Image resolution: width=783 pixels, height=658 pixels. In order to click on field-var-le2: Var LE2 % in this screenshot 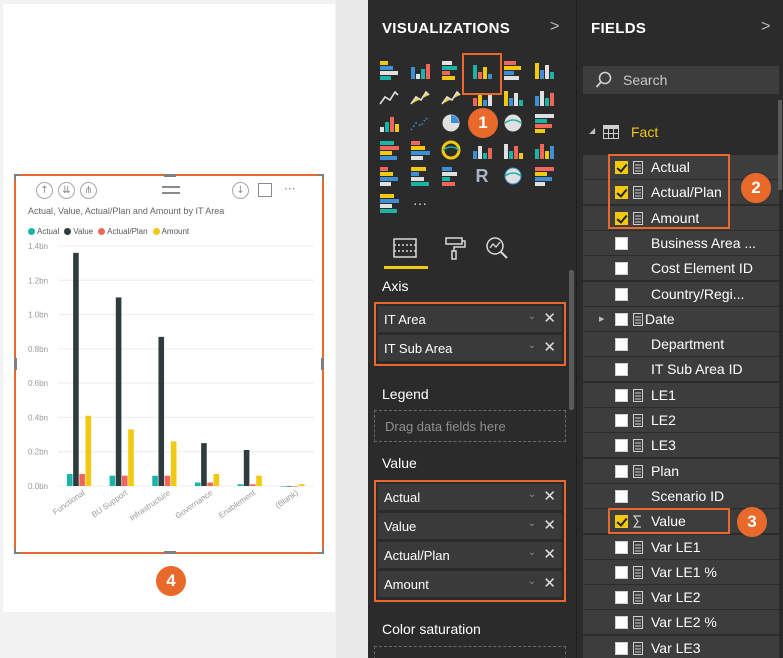, I will do `click(681, 622)`.